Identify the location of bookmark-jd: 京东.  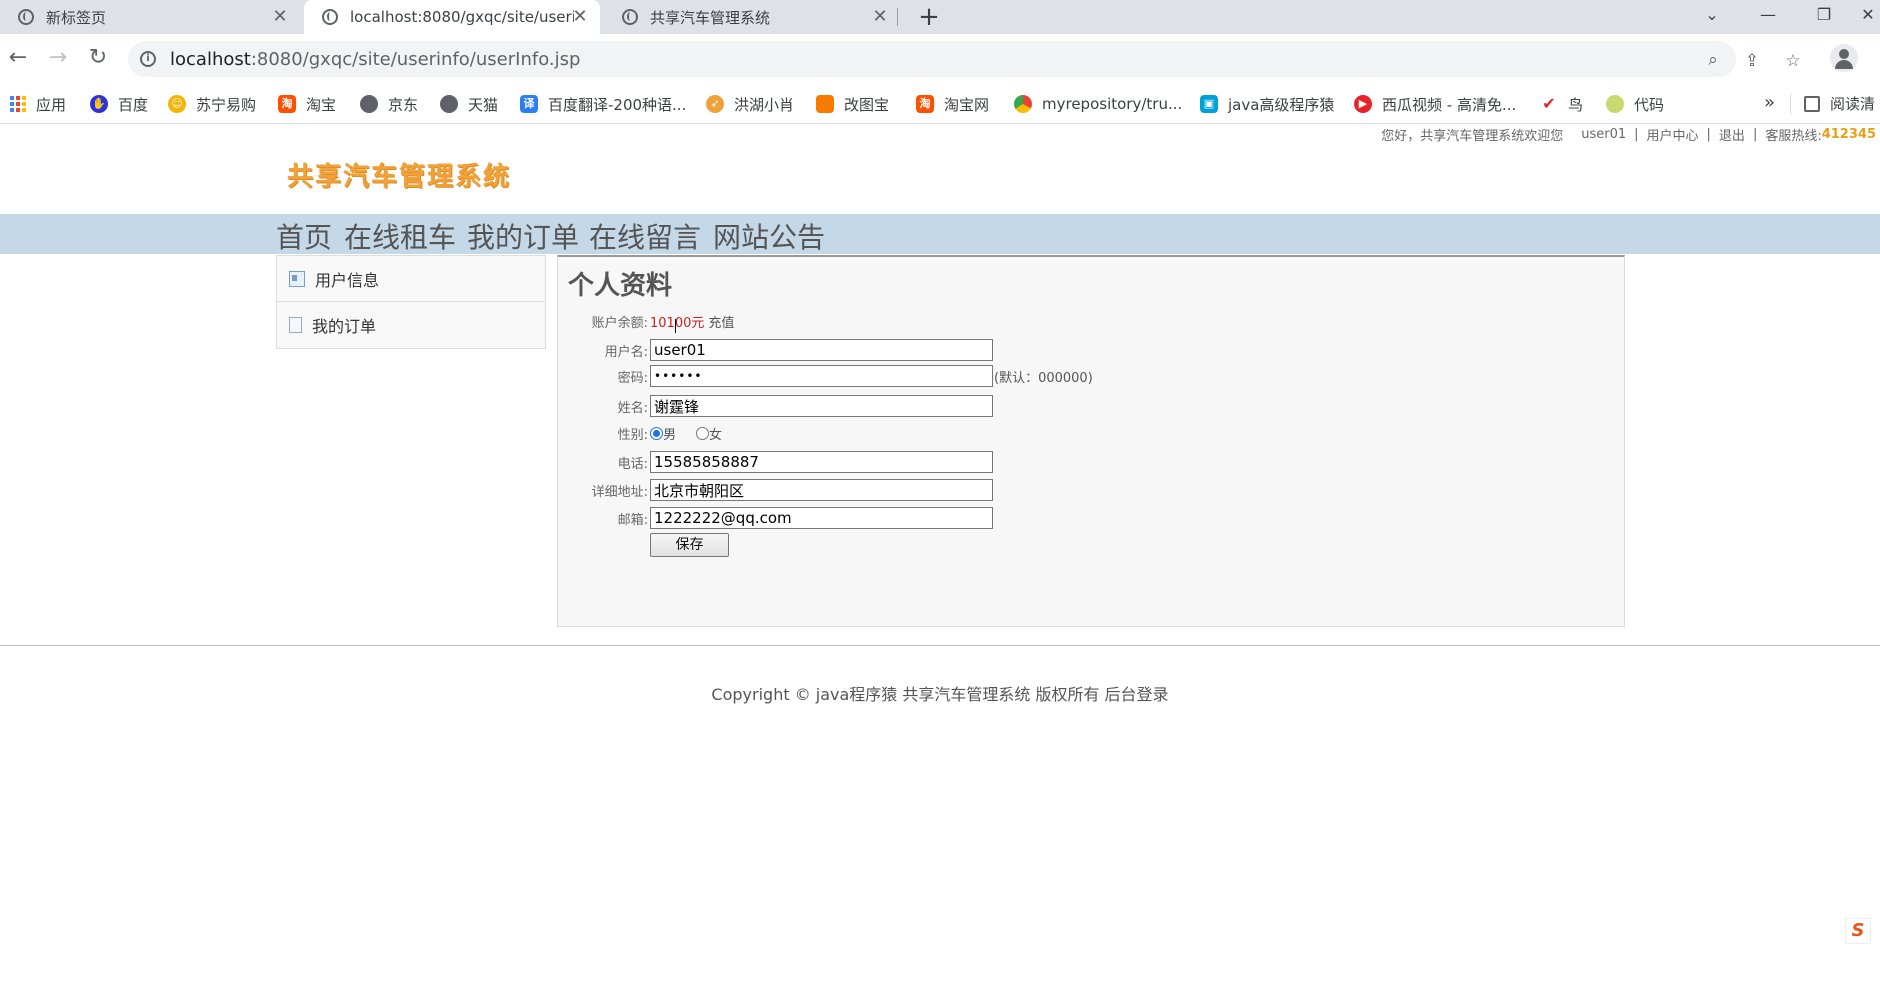
(389, 104).